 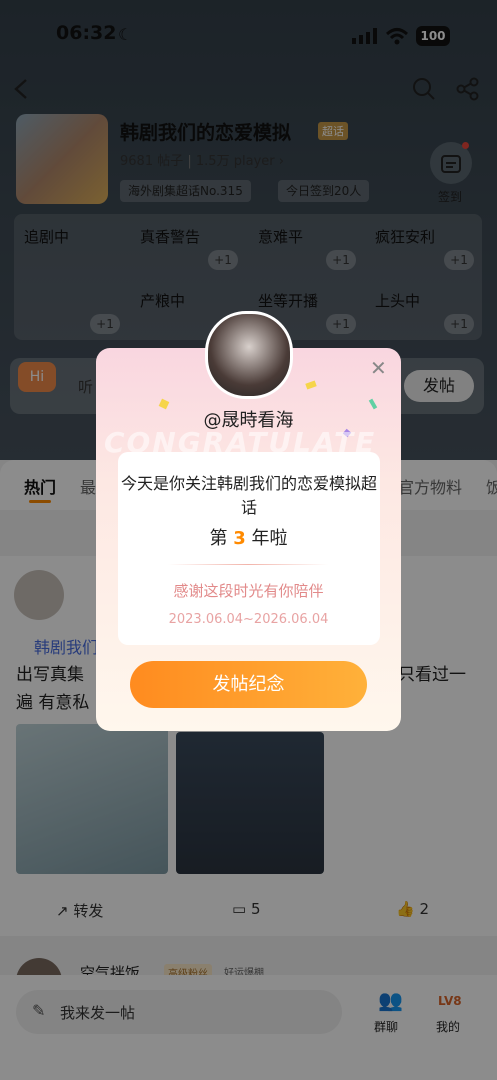 What do you see at coordinates (269, 538) in the screenshot?
I see `years-suffix: 年啦` at bounding box center [269, 538].